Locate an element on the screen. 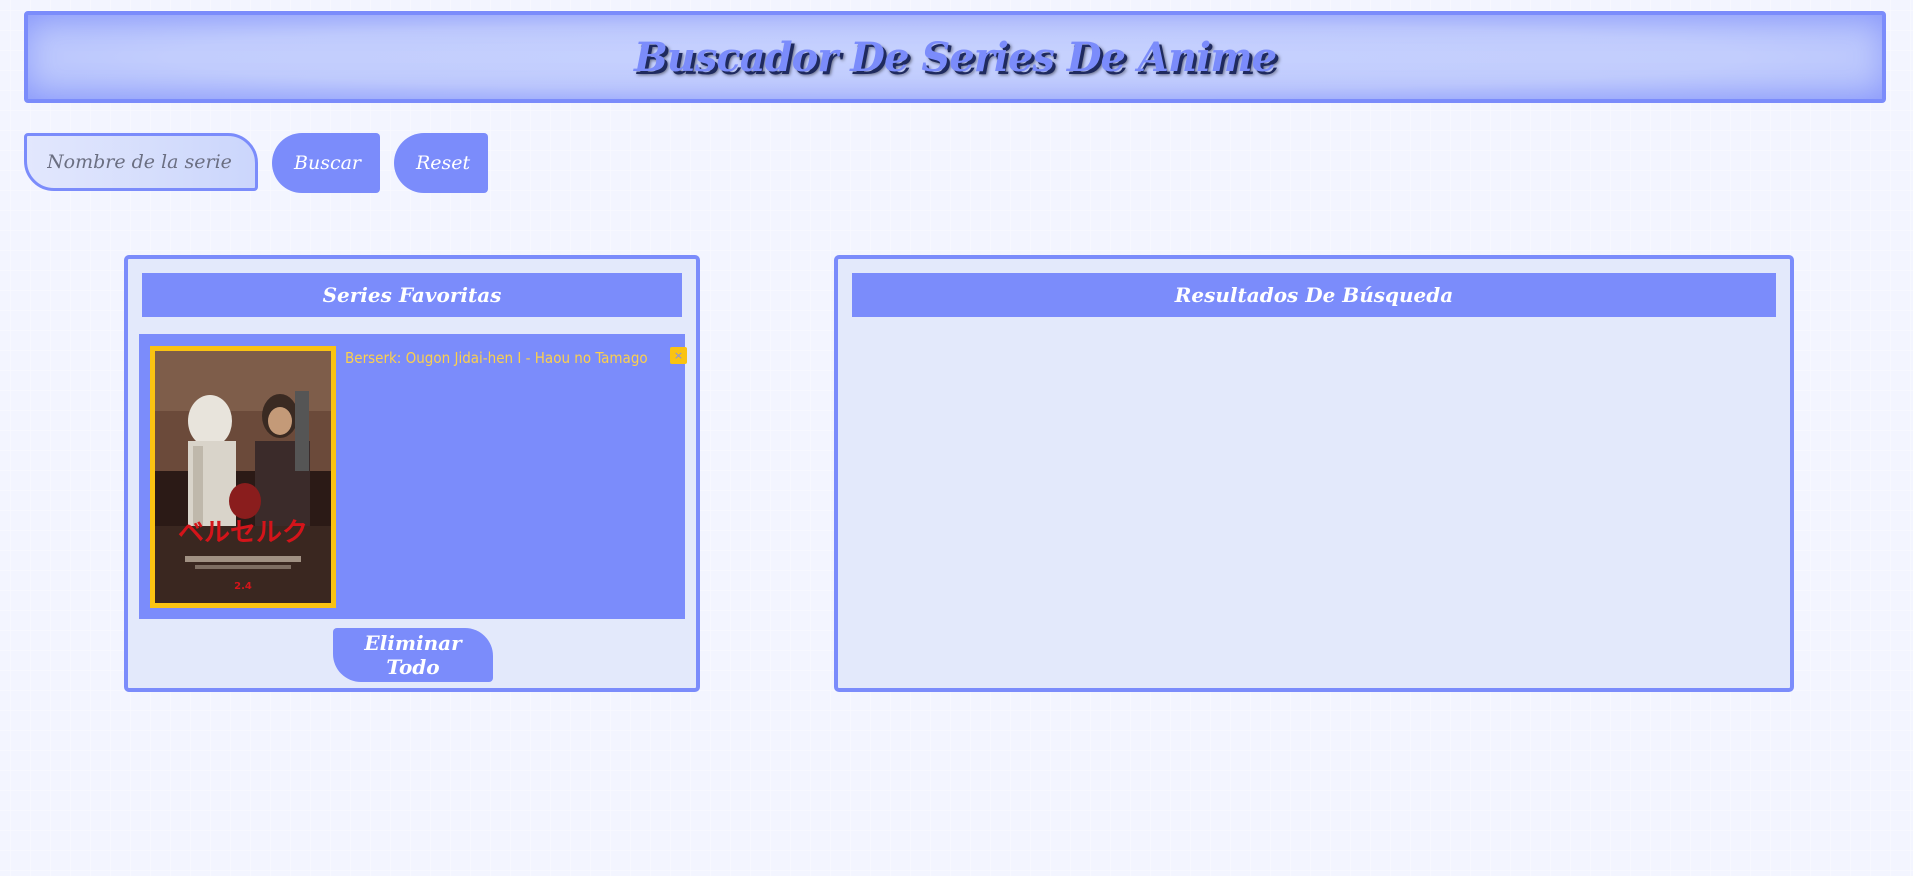  anime-poster-image: ベルセルク 2.4 is located at coordinates (243, 477).